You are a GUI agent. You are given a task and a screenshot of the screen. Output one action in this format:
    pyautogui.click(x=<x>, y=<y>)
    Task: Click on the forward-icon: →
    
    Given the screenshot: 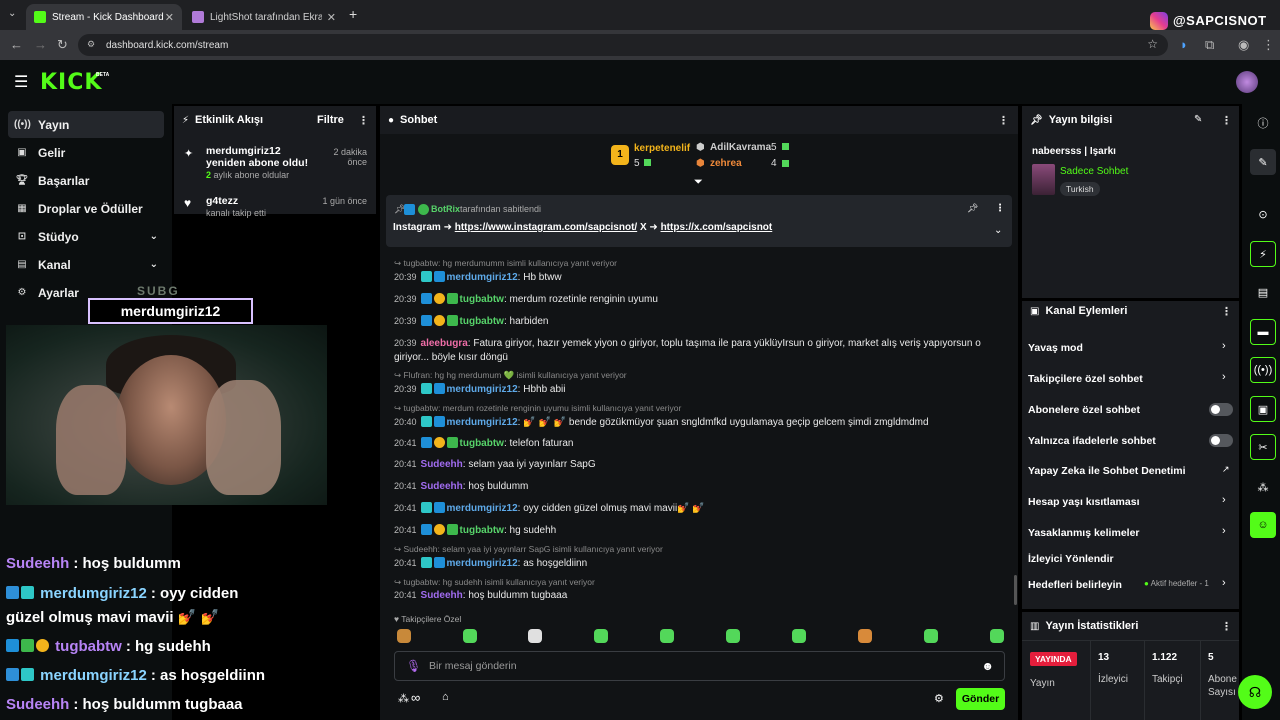 What is the action you would take?
    pyautogui.click(x=40, y=45)
    